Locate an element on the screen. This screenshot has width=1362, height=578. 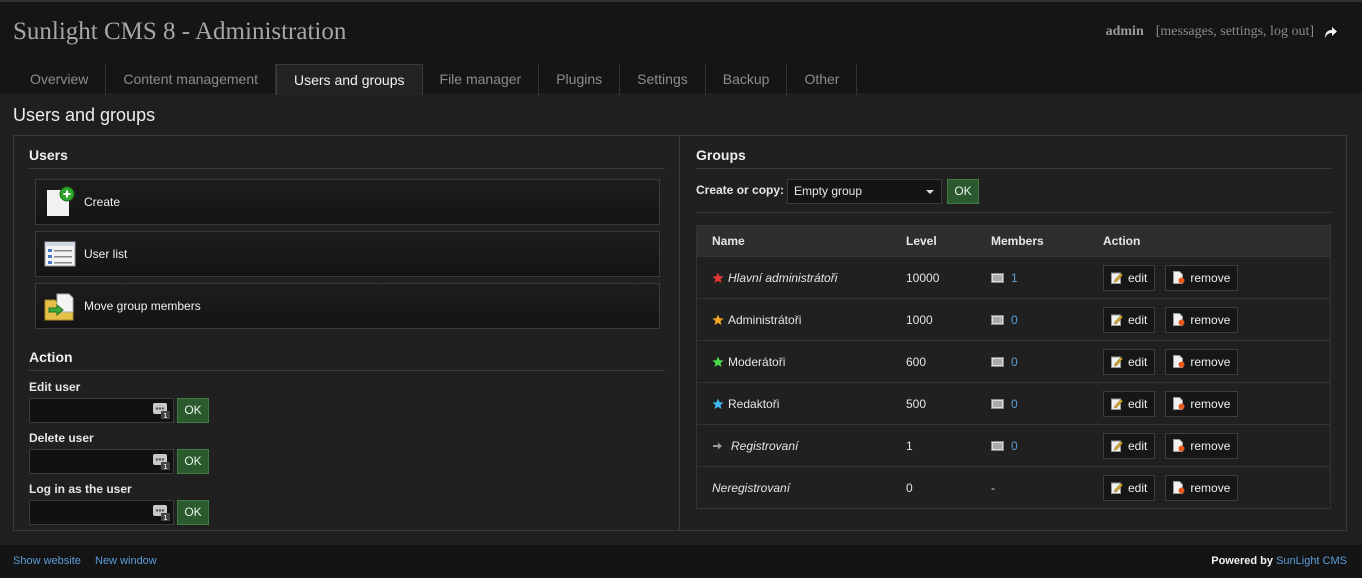
delete-user-input: 1 is located at coordinates (101, 461).